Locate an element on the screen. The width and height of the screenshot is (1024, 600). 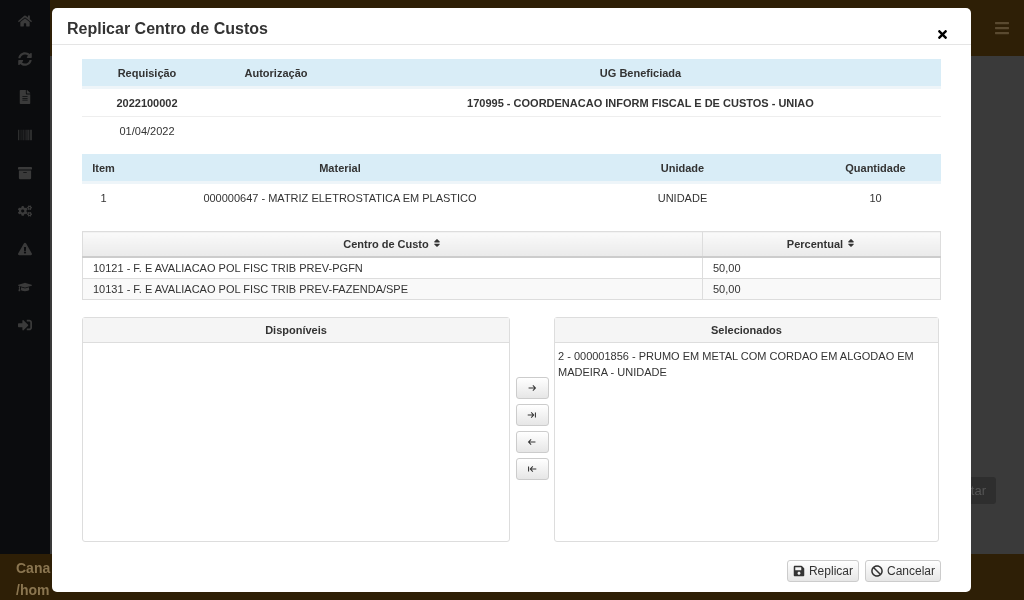
column-header: UG Beneficiada is located at coordinates (640, 73).